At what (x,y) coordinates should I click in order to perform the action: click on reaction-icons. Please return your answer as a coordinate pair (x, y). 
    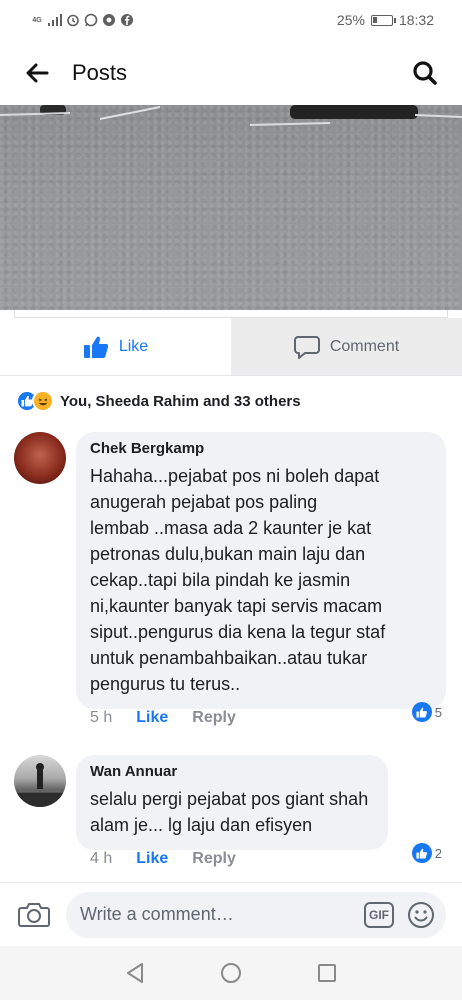
    Looking at the image, I should click on (35, 401).